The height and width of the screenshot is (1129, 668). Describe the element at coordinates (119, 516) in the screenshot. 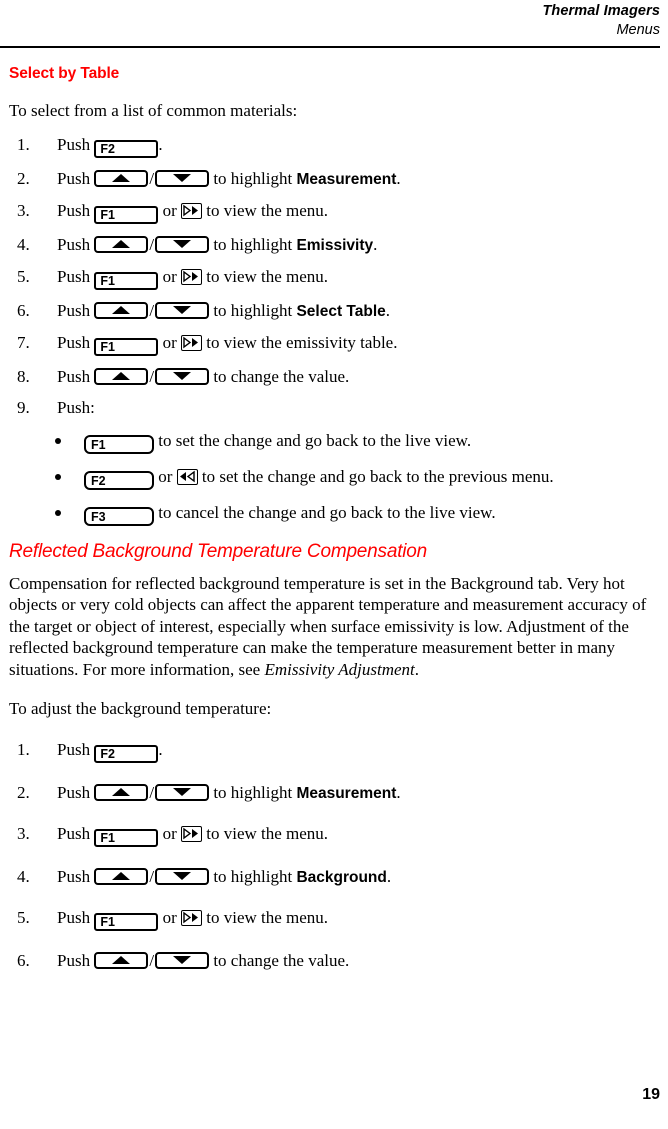

I see `key-f3: F3` at that location.